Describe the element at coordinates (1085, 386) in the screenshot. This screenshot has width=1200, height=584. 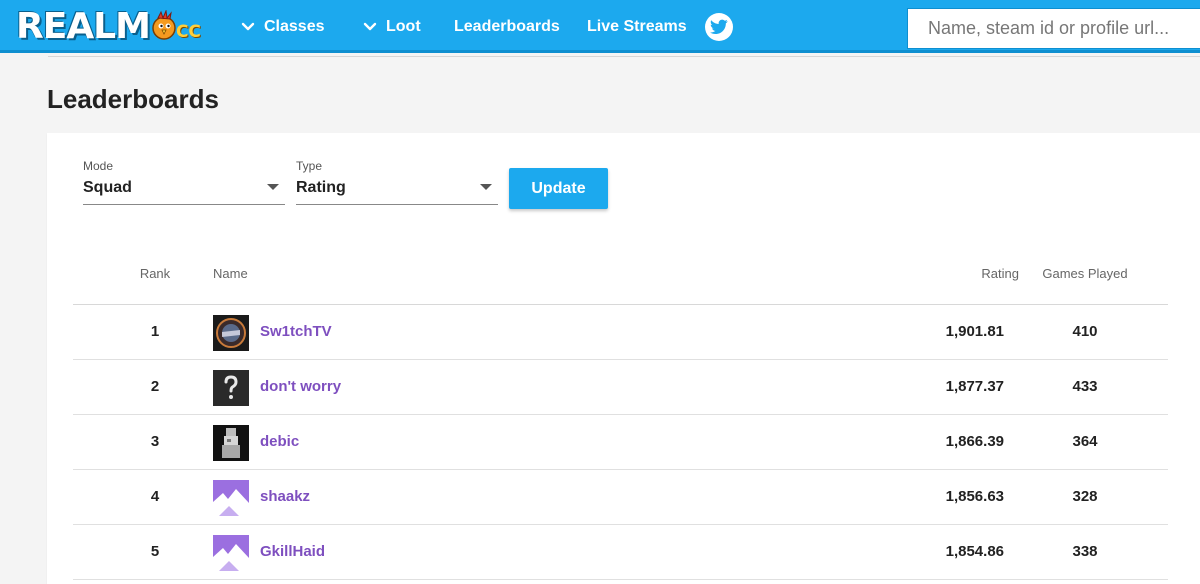
I see `games-played-cell: 433` at that location.